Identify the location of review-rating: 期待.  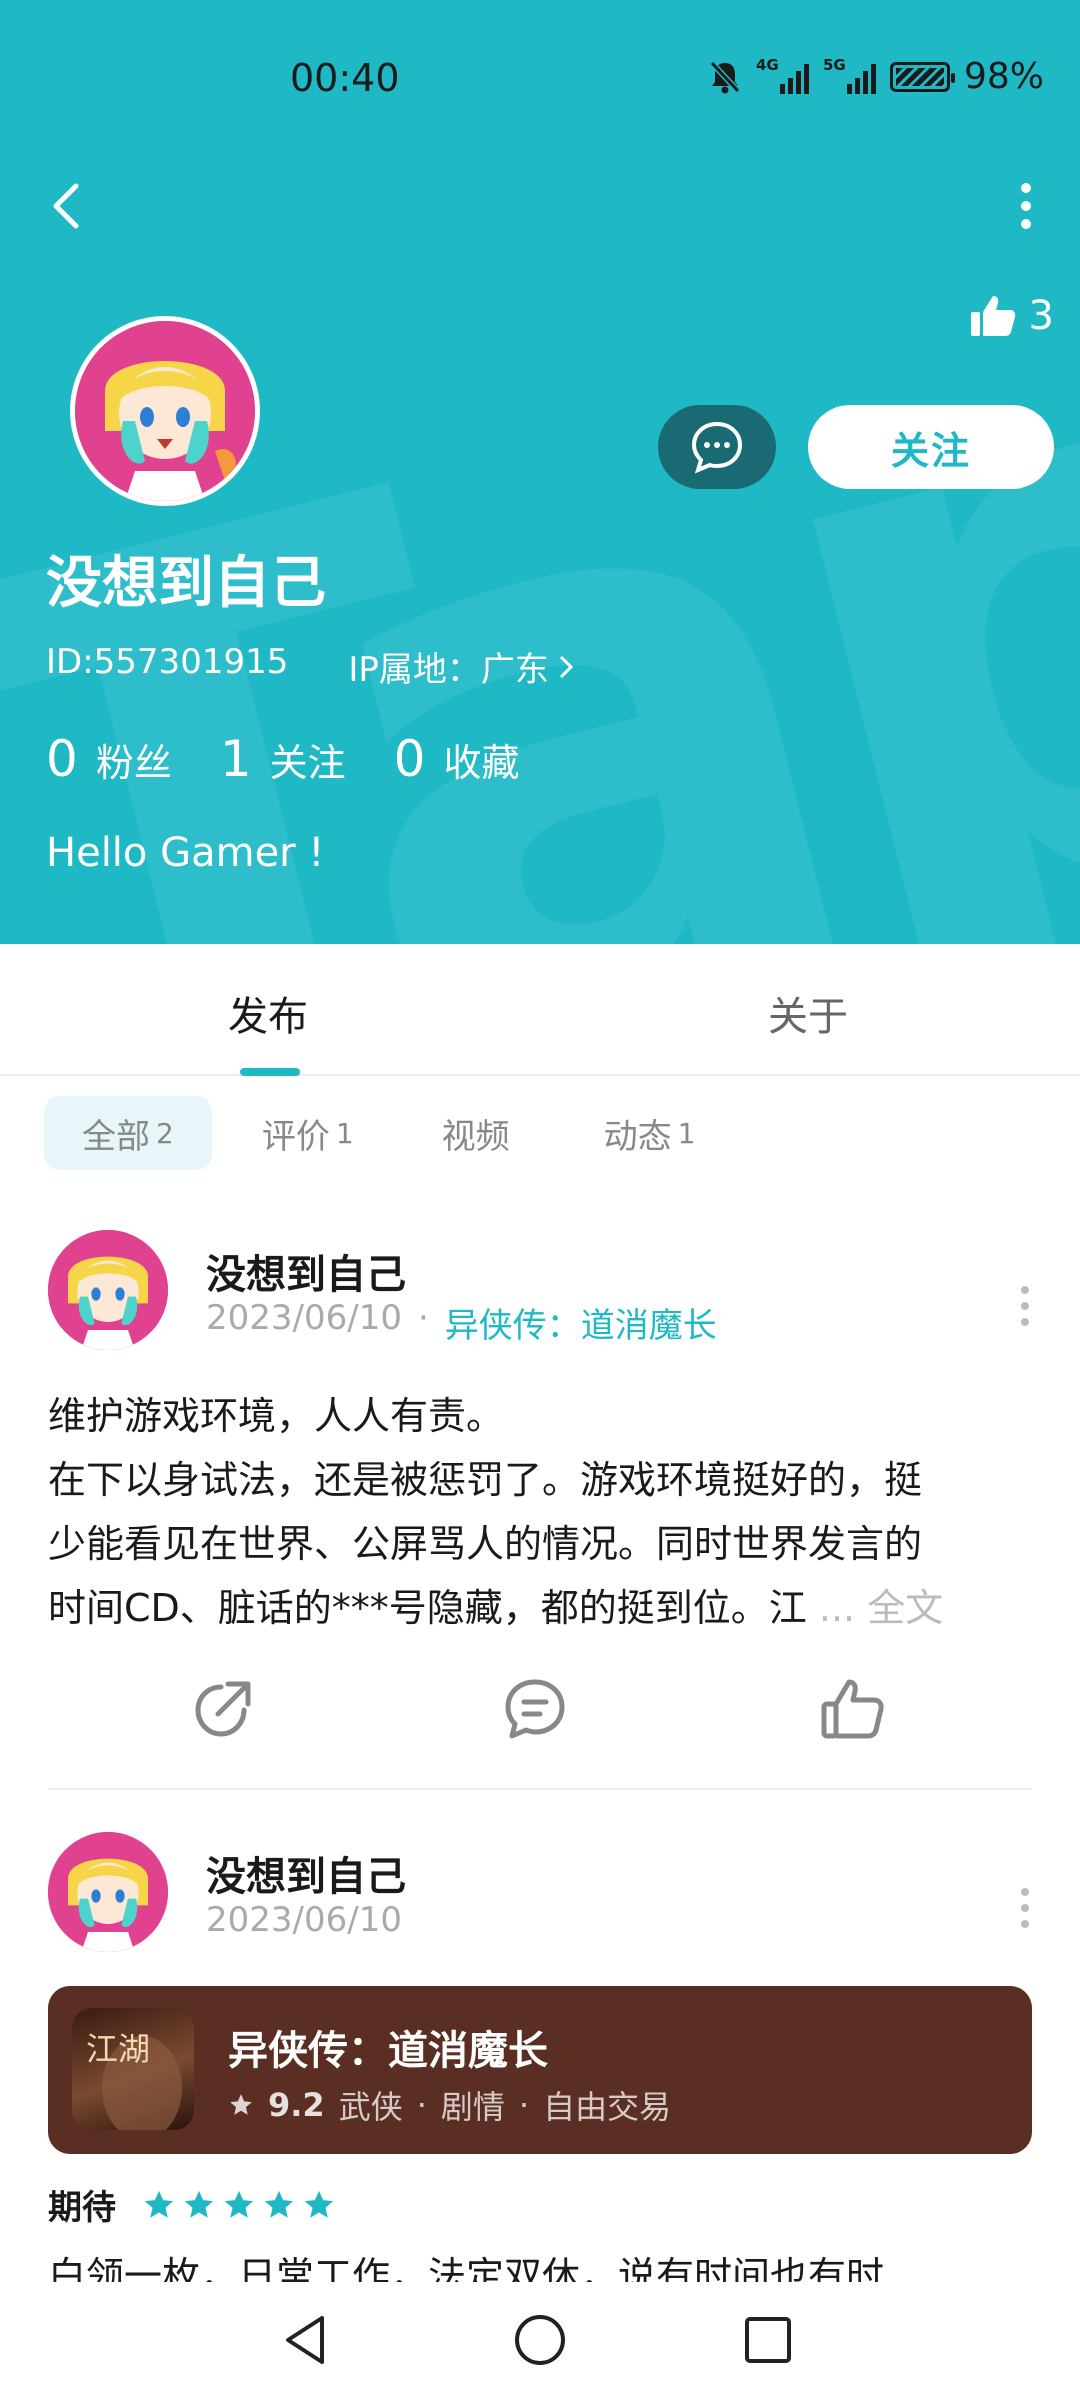
(192, 2204).